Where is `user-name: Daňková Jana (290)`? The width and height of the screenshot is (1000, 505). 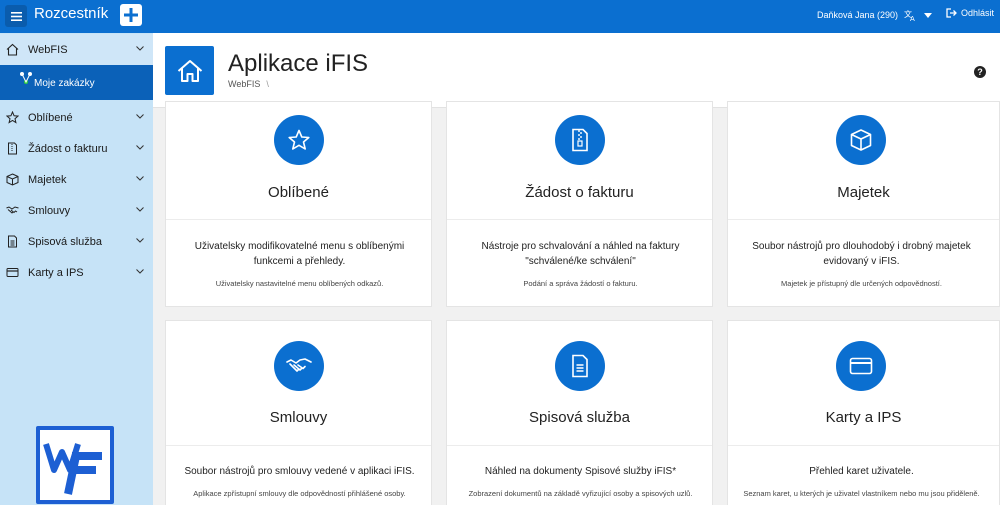
user-name: Daňková Jana (290) is located at coordinates (857, 15).